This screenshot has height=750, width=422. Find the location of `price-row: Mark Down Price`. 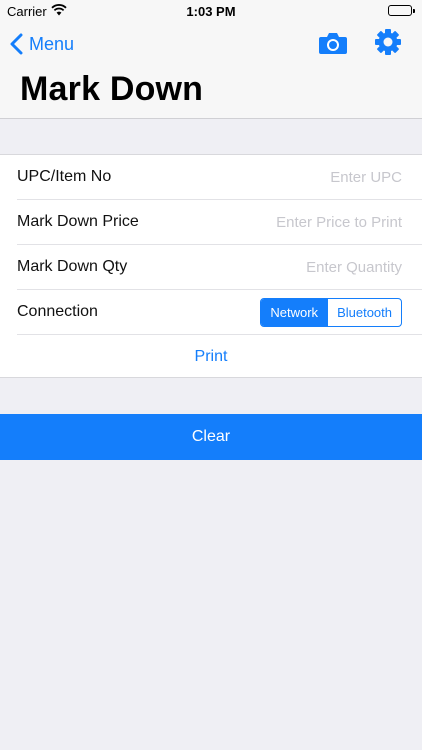

price-row: Mark Down Price is located at coordinates (219, 222).